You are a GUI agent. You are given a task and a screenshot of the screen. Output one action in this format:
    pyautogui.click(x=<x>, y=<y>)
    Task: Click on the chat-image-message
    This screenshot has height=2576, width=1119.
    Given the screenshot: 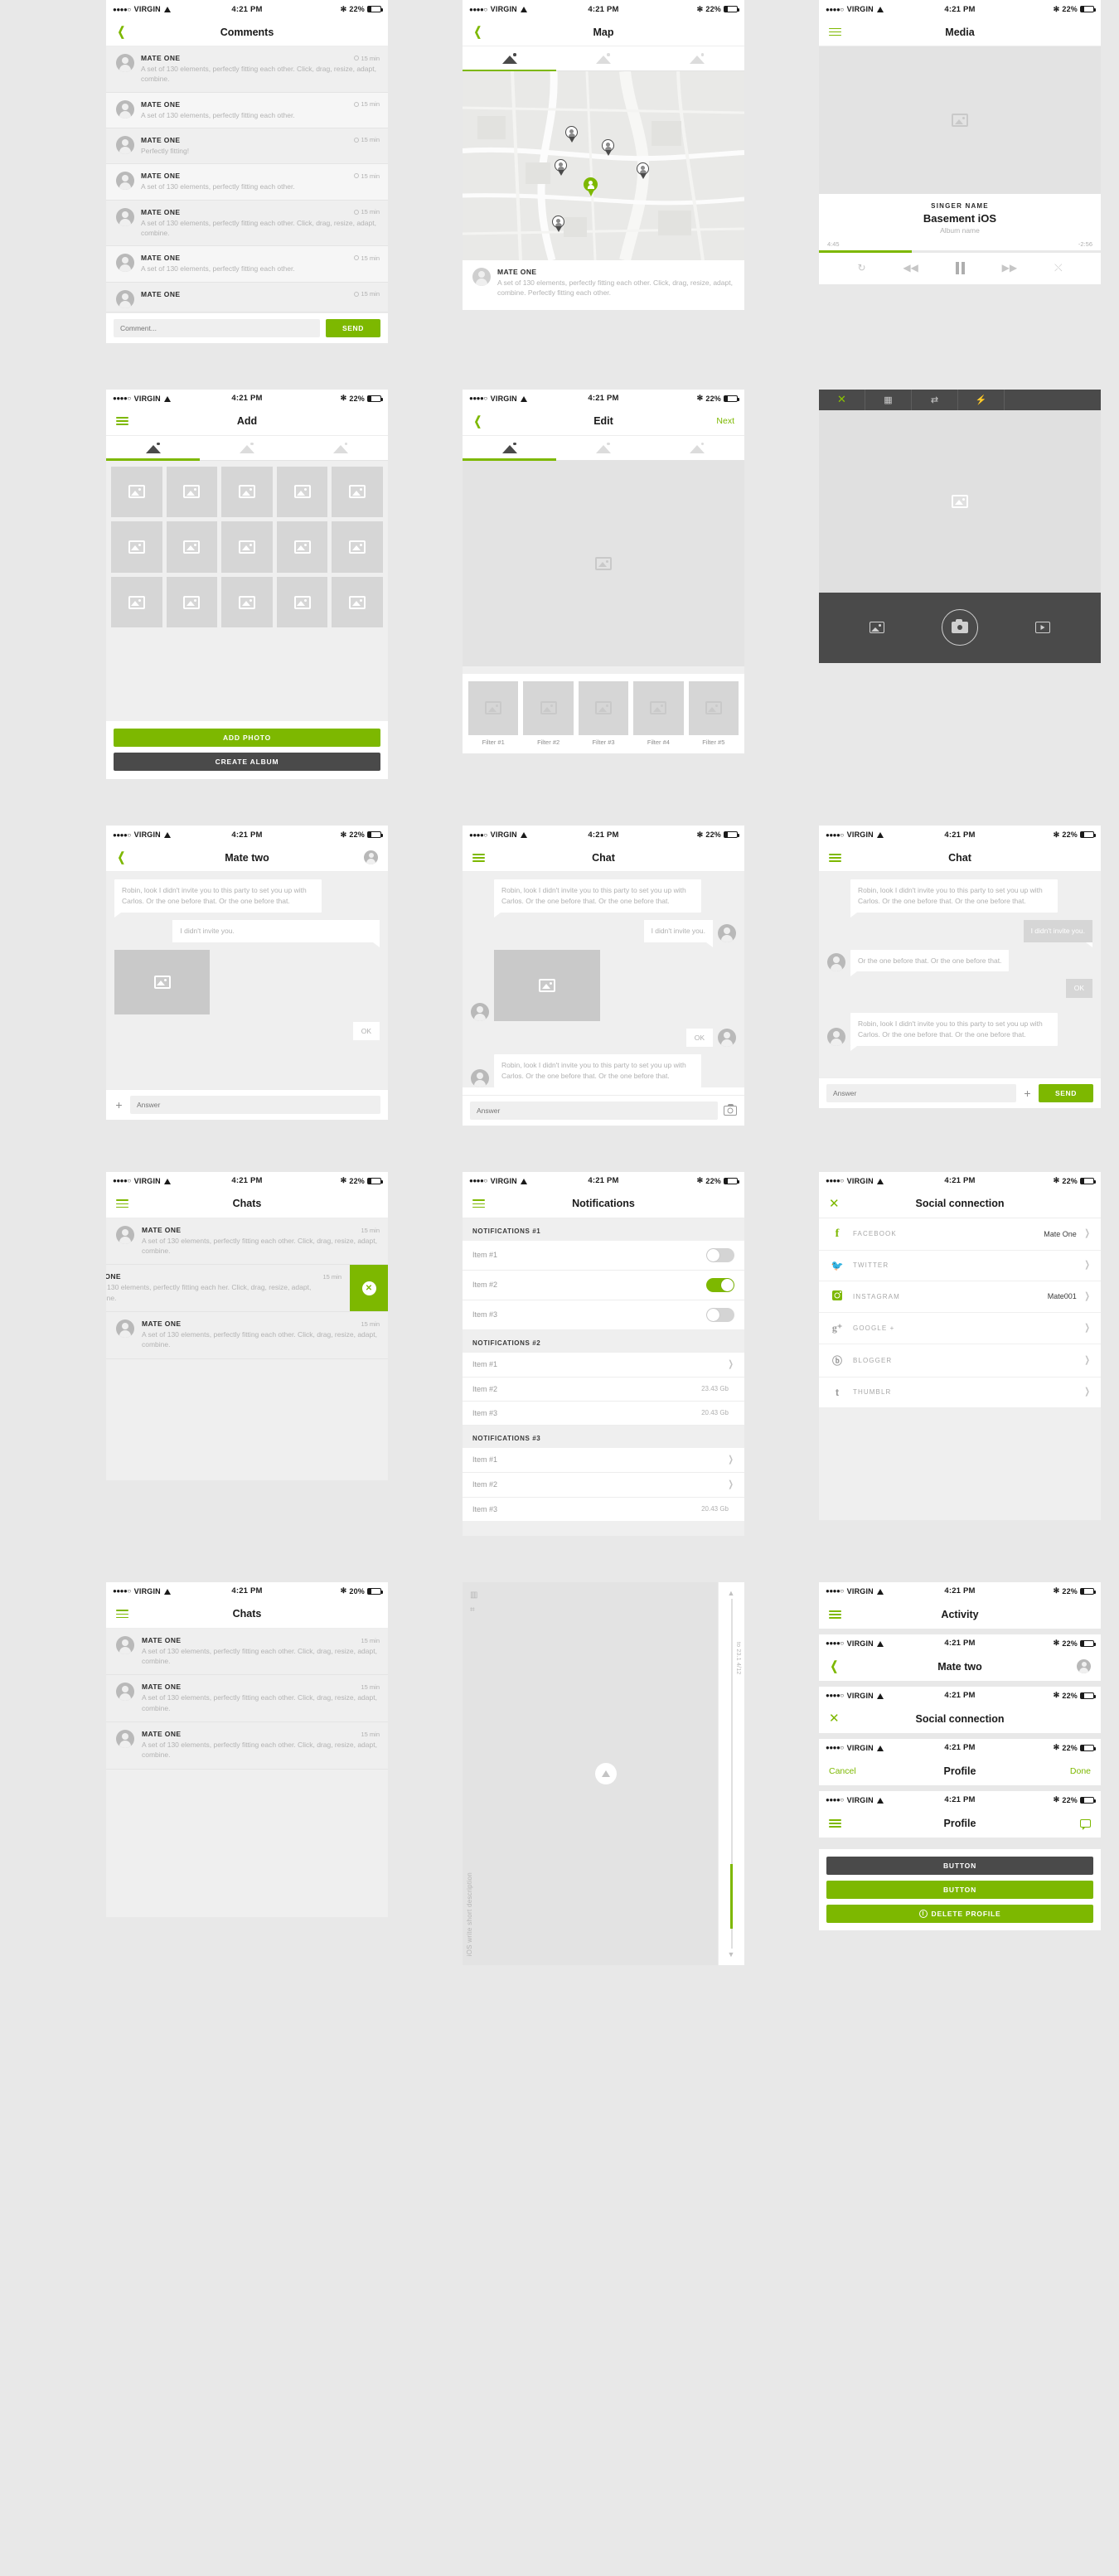 What is the action you would take?
    pyautogui.click(x=547, y=985)
    